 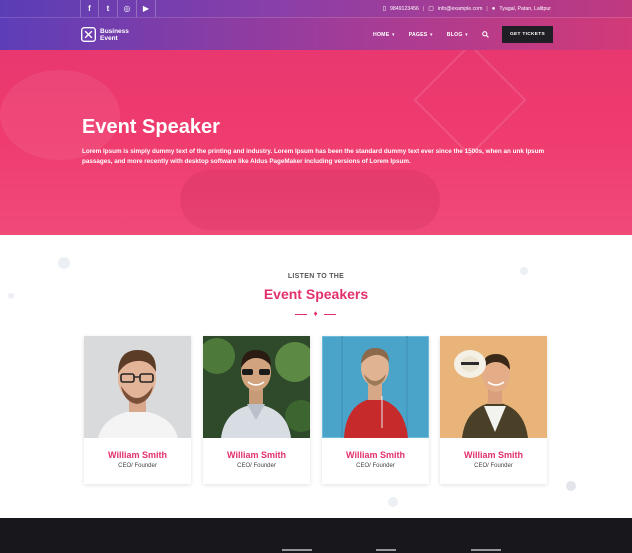 What do you see at coordinates (404, 9) in the screenshot?
I see `phone-number: 9849123456` at bounding box center [404, 9].